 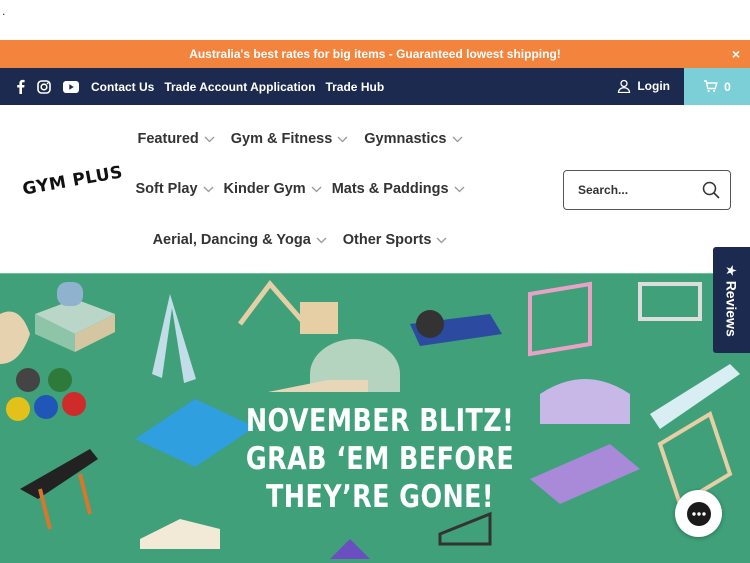 What do you see at coordinates (387, 240) in the screenshot?
I see `nav-label: Other Sports` at bounding box center [387, 240].